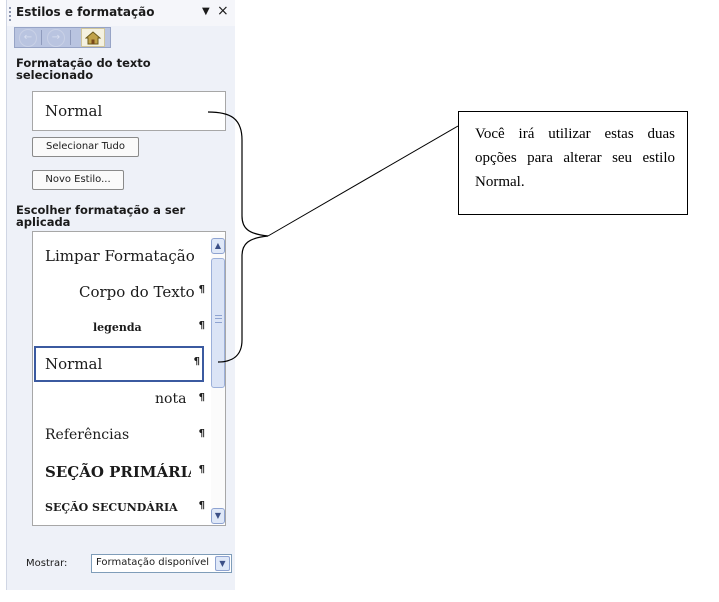  Describe the element at coordinates (363, 181) in the screenshot. I see `pointer-line` at that location.